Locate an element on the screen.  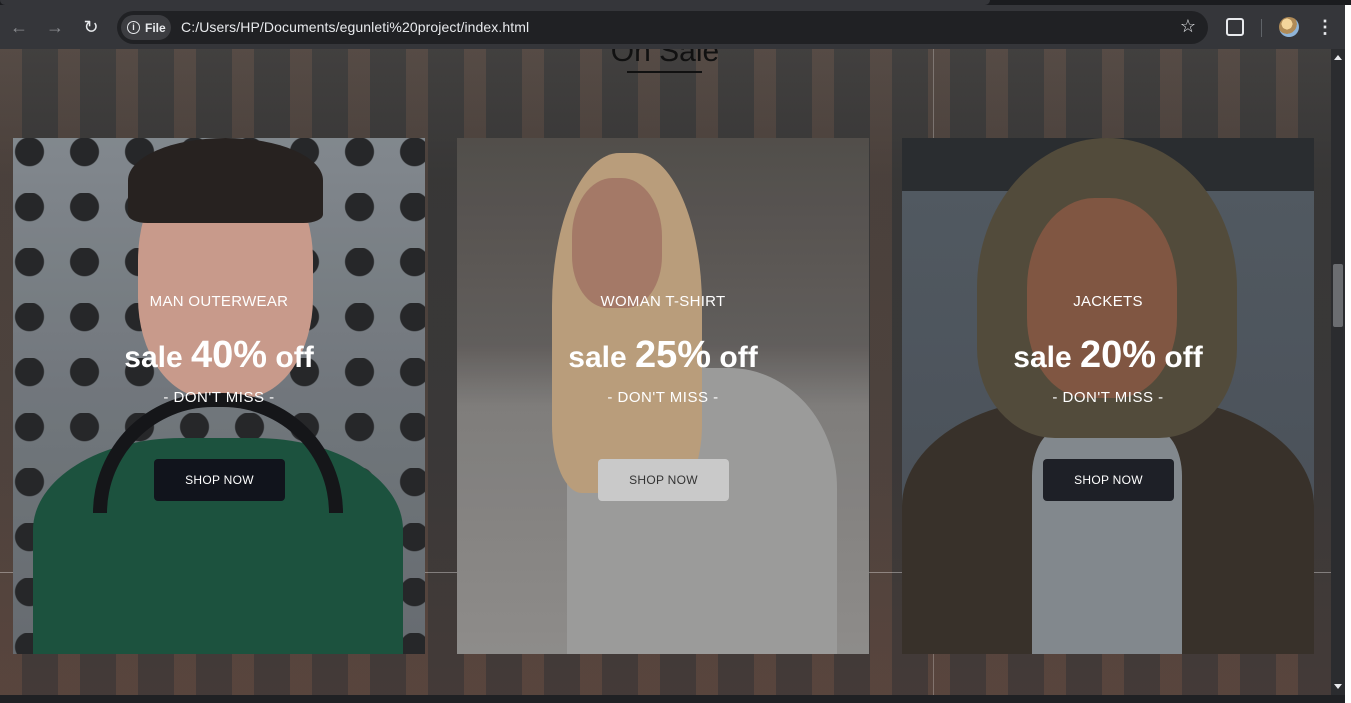
forward-icon: → is located at coordinates (55, 27).